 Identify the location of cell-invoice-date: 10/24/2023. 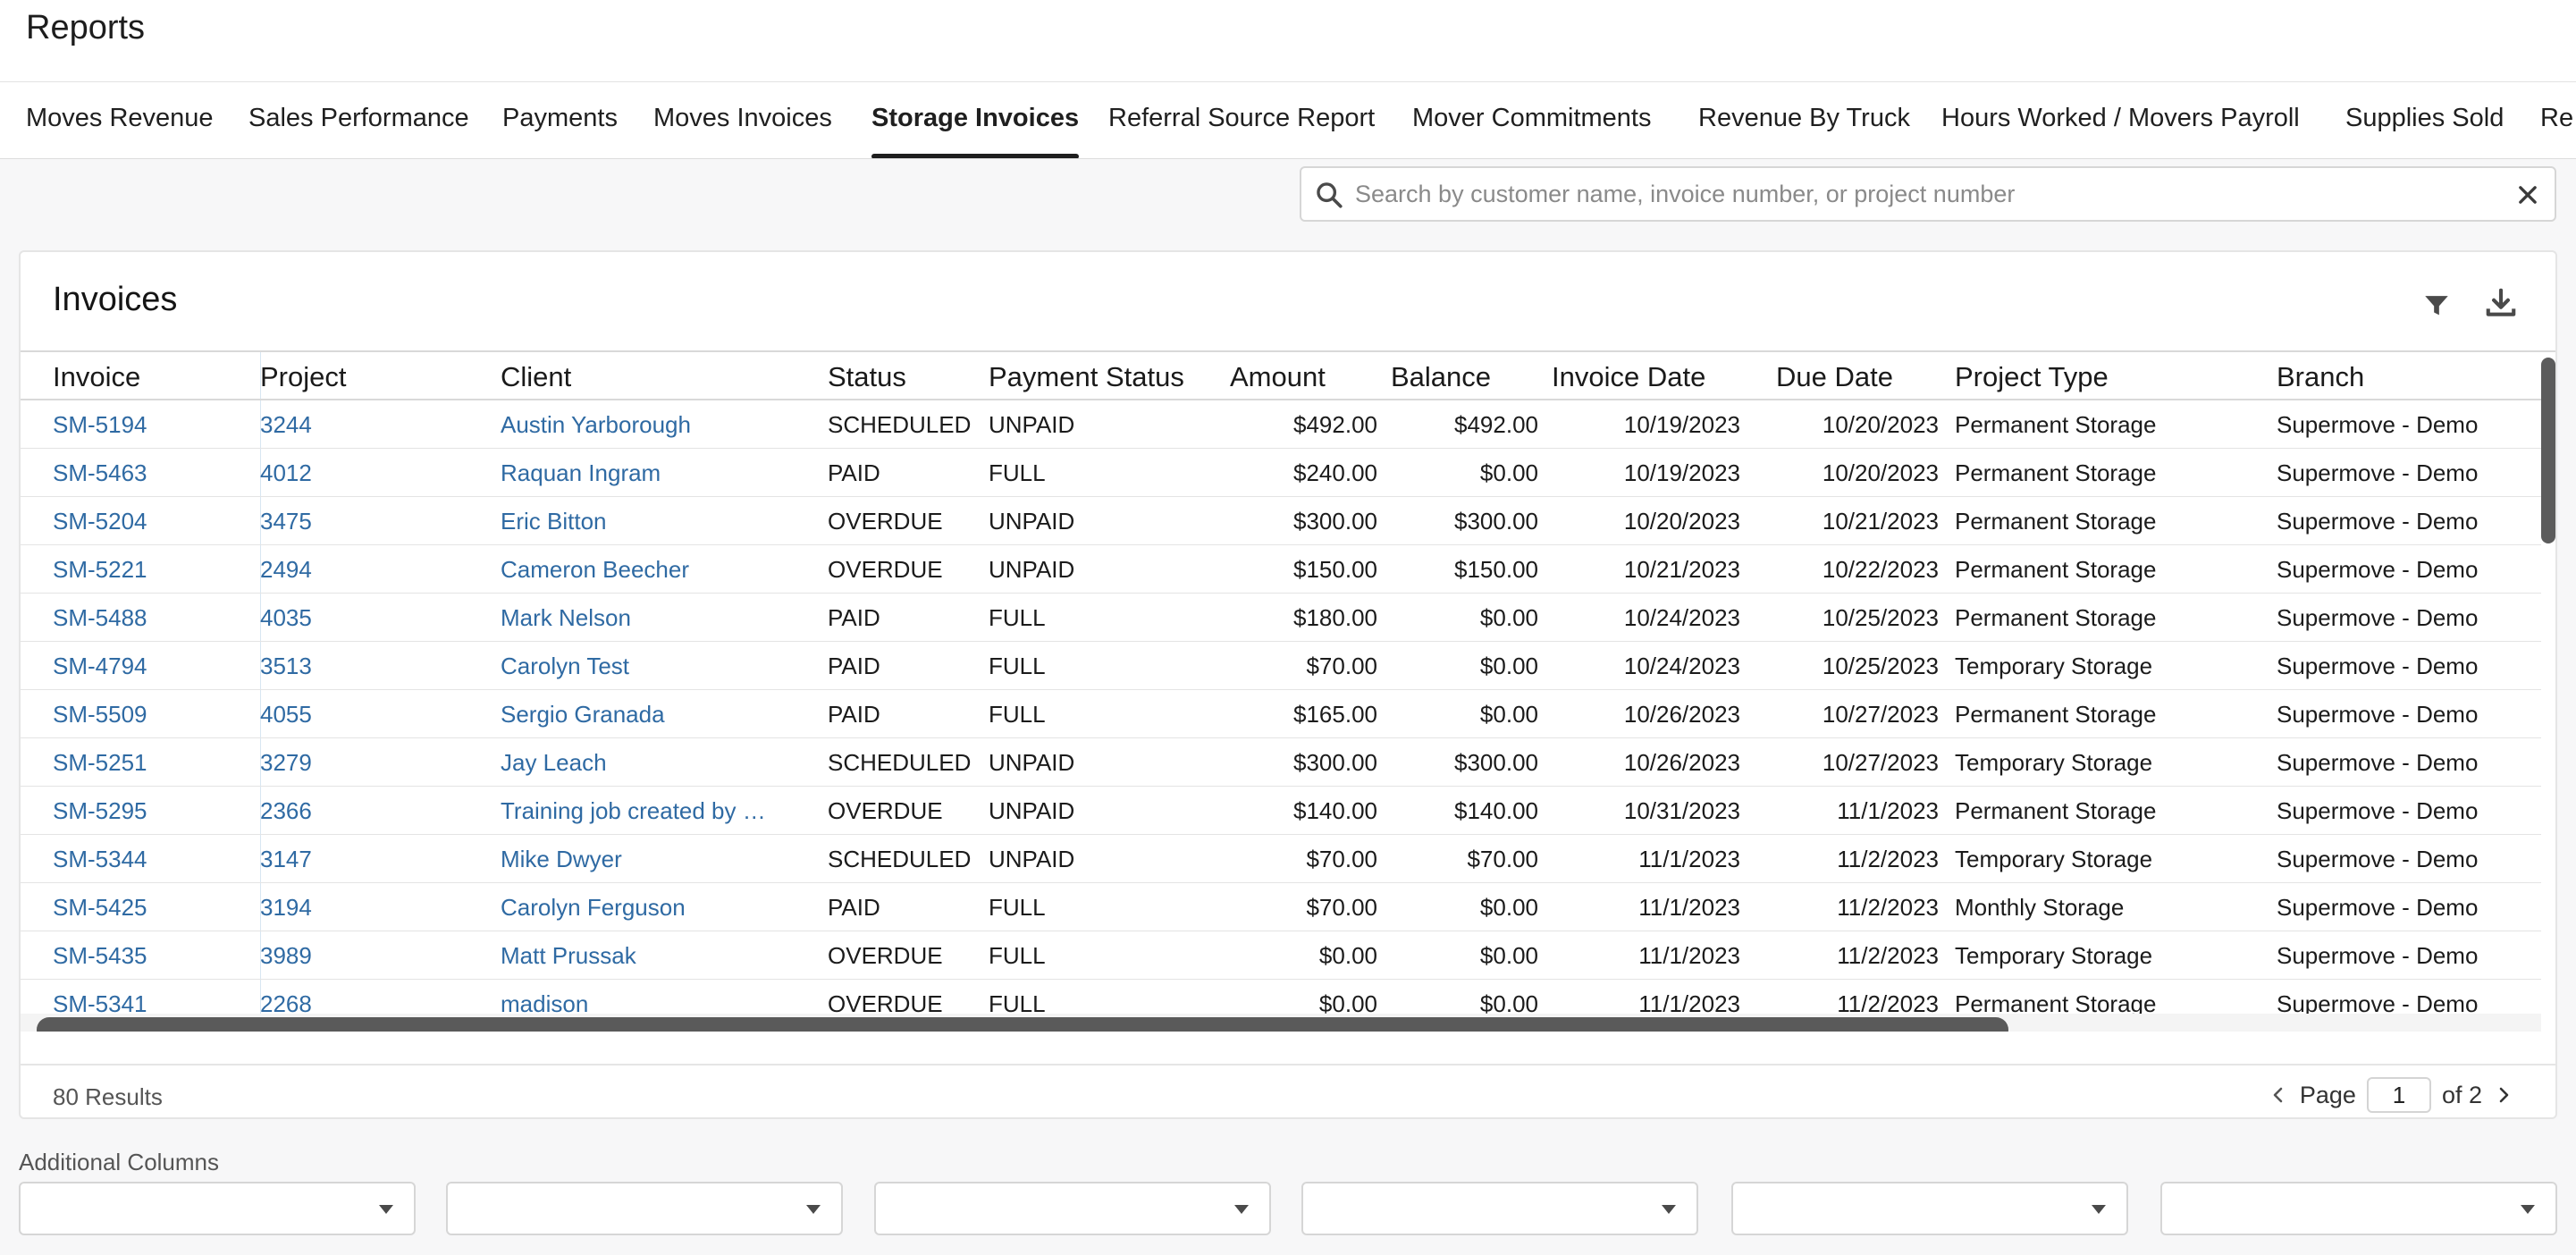
(1682, 666).